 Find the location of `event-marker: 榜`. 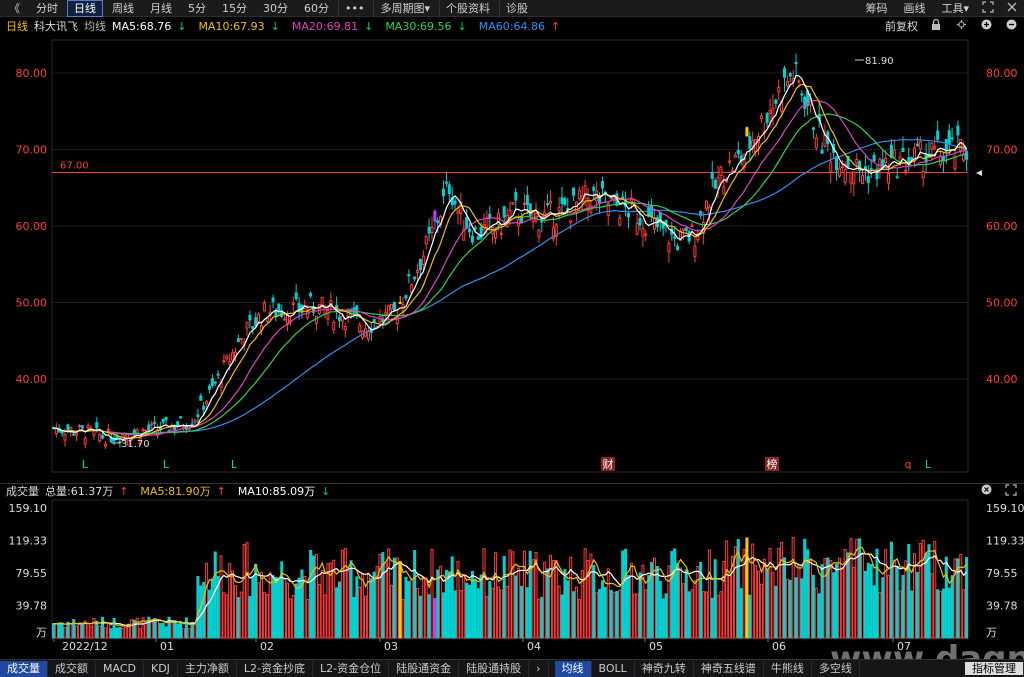

event-marker: 榜 is located at coordinates (772, 464).